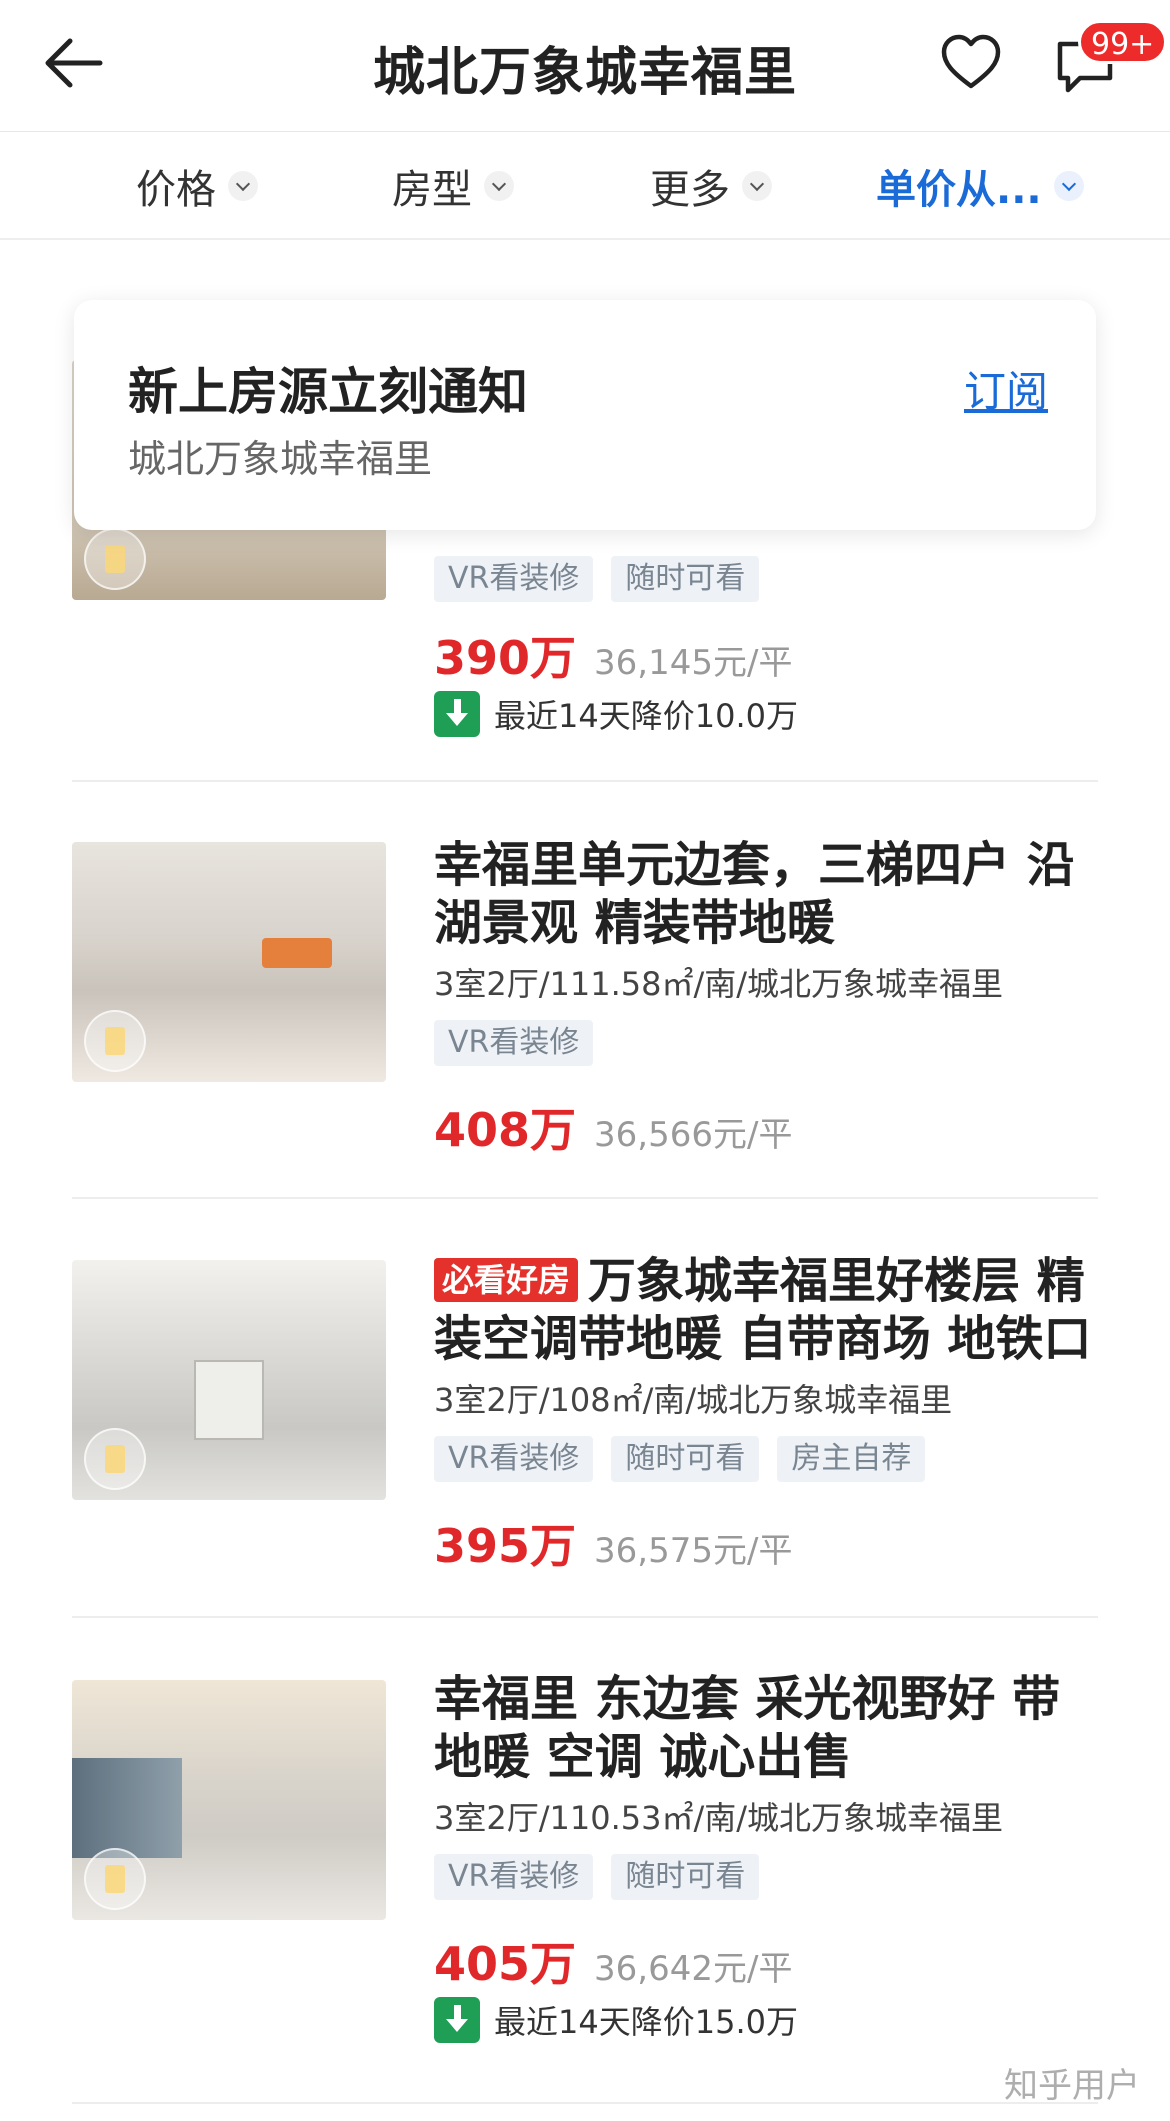  Describe the element at coordinates (766, 1459) in the screenshot. I see `tag-list: VR看装修 随时可看 房主自荐` at that location.